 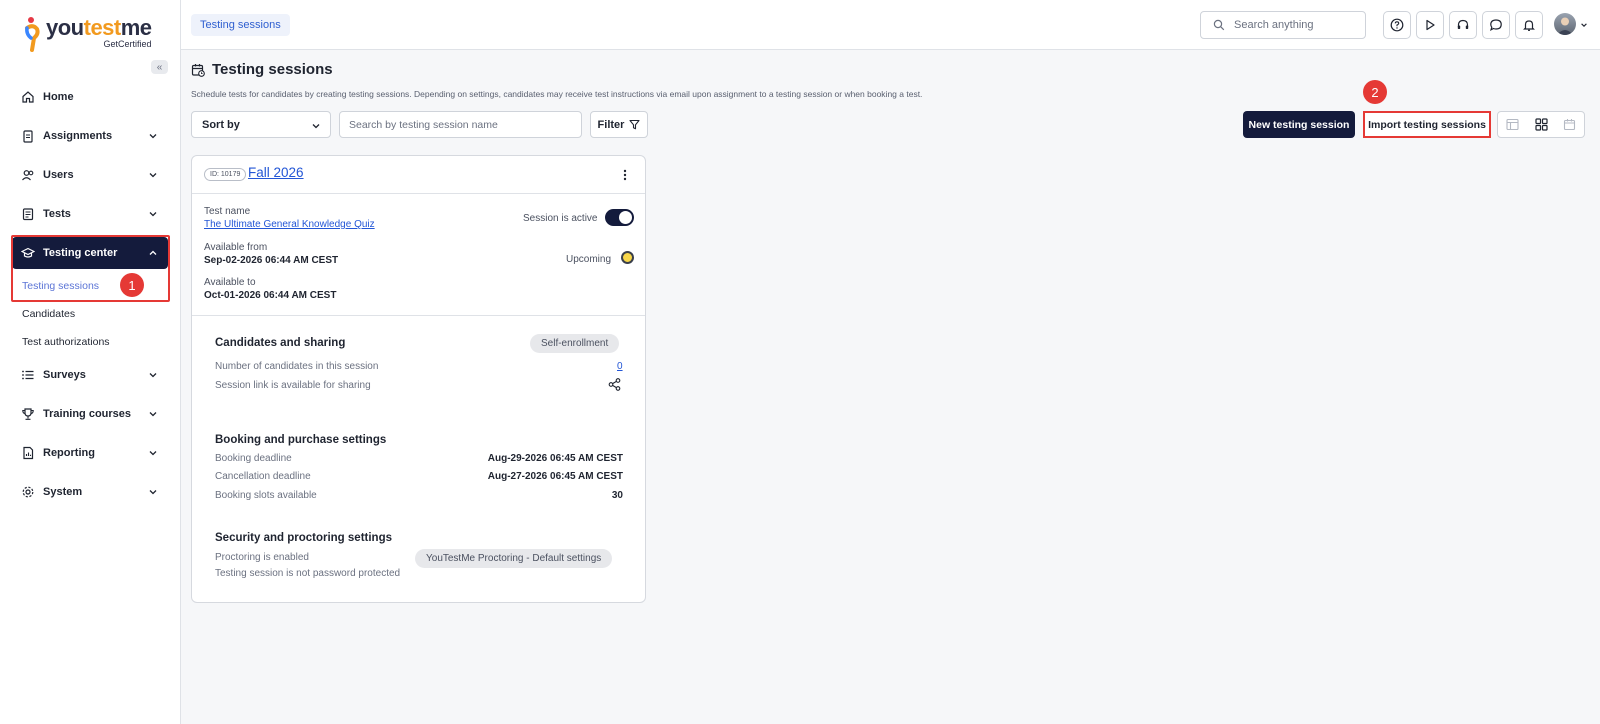 What do you see at coordinates (262, 557) in the screenshot?
I see `proctoring-label: Proctoring is enabled` at bounding box center [262, 557].